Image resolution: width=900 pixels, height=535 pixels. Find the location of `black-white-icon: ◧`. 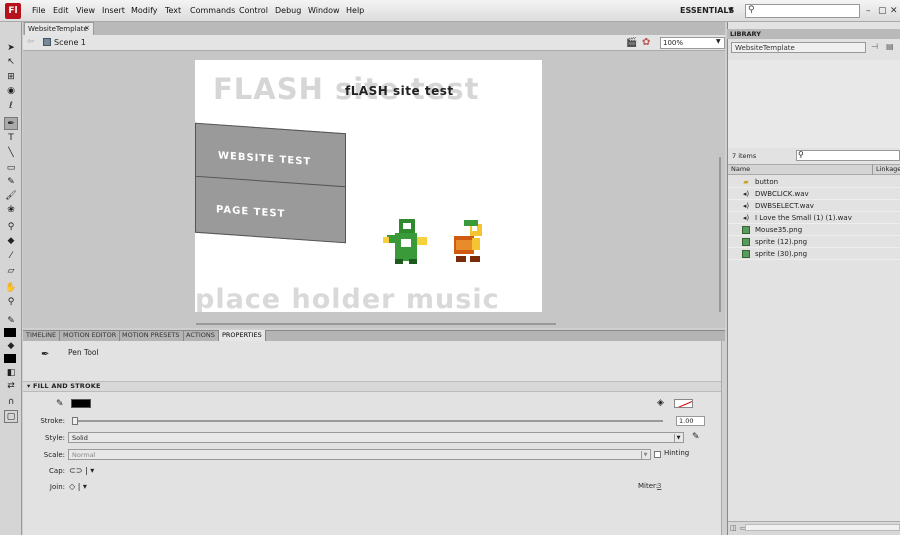

black-white-icon: ◧ is located at coordinates (11, 373).